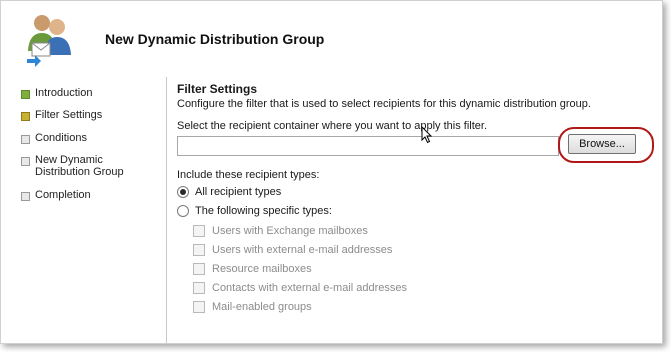  I want to click on checkbox-label: Contacts with external e-mail addresses, so click(310, 288).